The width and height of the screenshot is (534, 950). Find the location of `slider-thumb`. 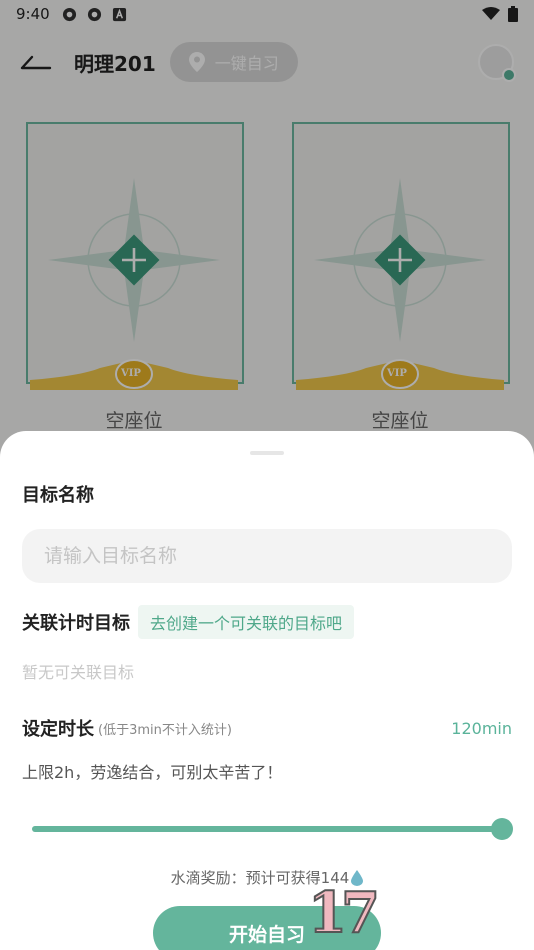

slider-thumb is located at coordinates (502, 829).